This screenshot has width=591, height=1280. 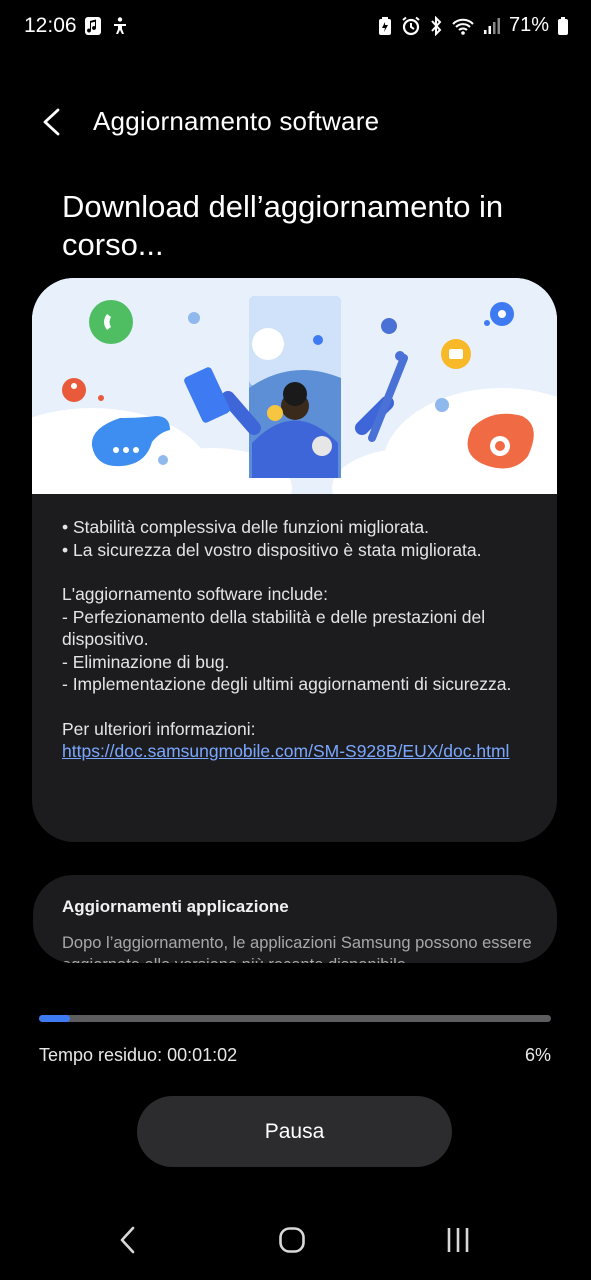 I want to click on time-remaining: Tempo residuo: 00:01:02, so click(x=138, y=1055).